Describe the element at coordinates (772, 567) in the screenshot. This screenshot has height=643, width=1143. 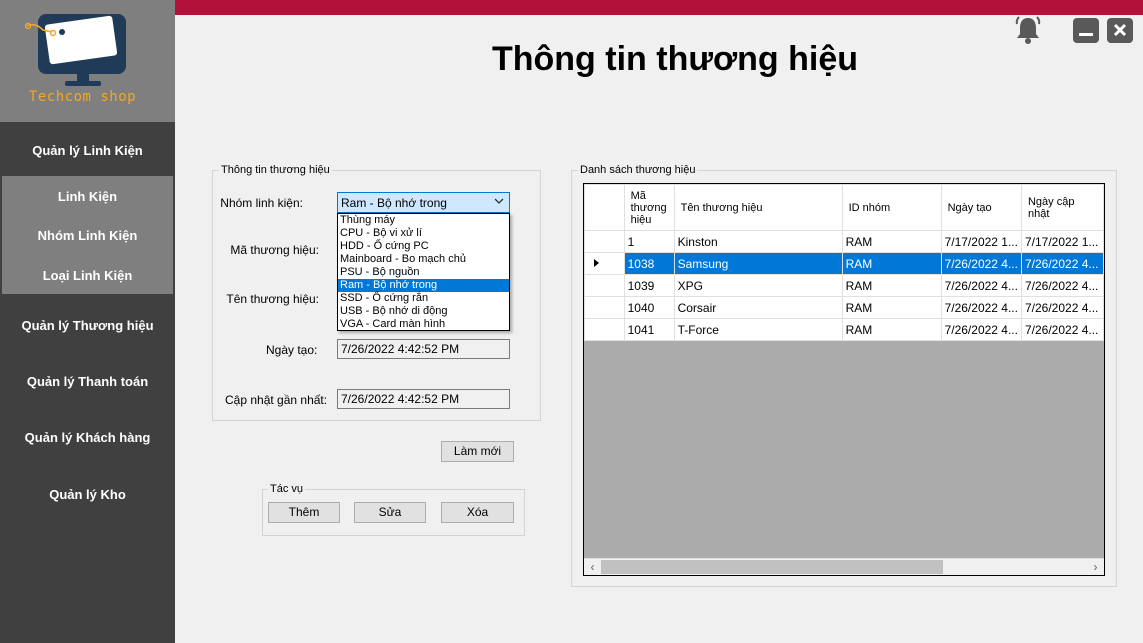
I see `scrollbar-thumb` at that location.